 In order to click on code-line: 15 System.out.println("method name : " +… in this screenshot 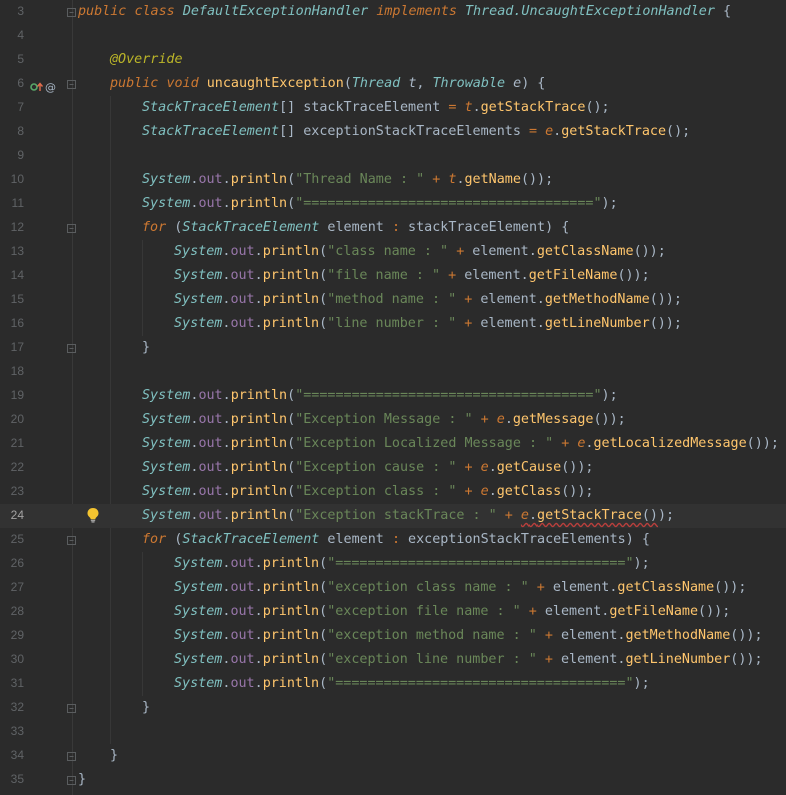, I will do `click(393, 300)`.